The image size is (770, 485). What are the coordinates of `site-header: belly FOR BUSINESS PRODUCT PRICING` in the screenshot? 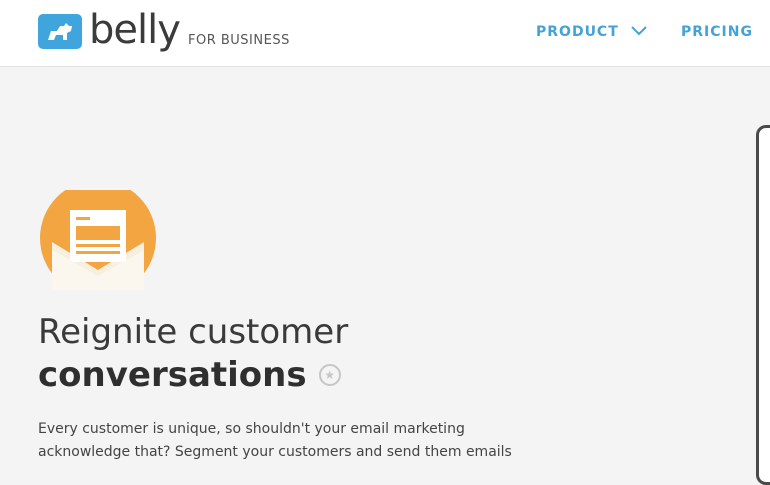 It's located at (385, 33).